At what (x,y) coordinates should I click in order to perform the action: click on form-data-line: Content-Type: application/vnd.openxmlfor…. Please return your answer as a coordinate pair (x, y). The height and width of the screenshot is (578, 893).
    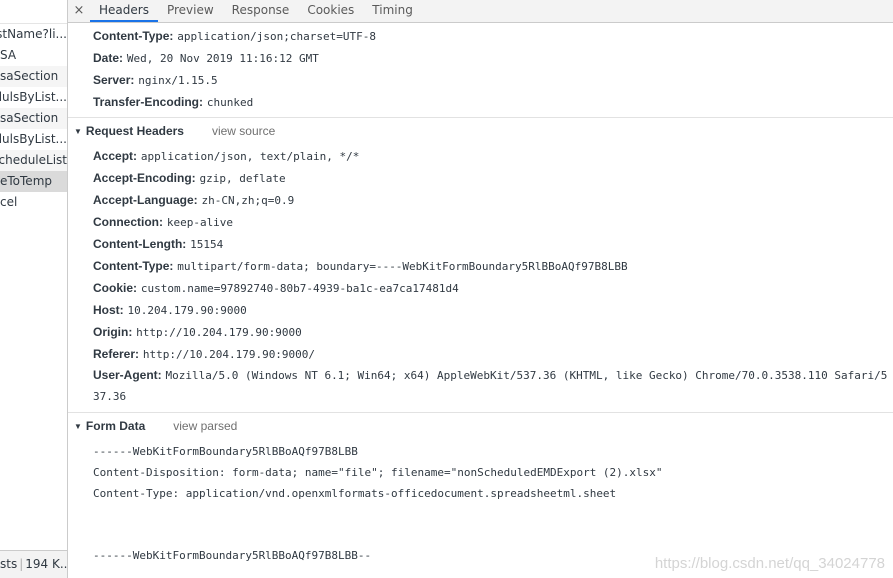
    Looking at the image, I should click on (355, 493).